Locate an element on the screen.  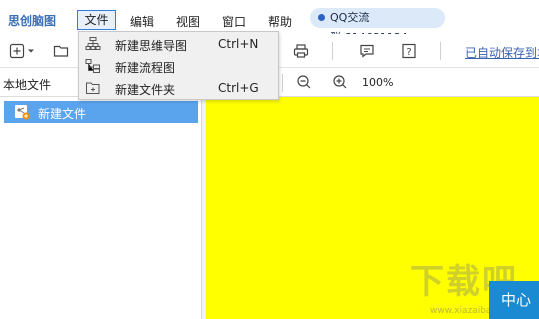
autosave-link: 已自动保存到本 is located at coordinates (502, 52).